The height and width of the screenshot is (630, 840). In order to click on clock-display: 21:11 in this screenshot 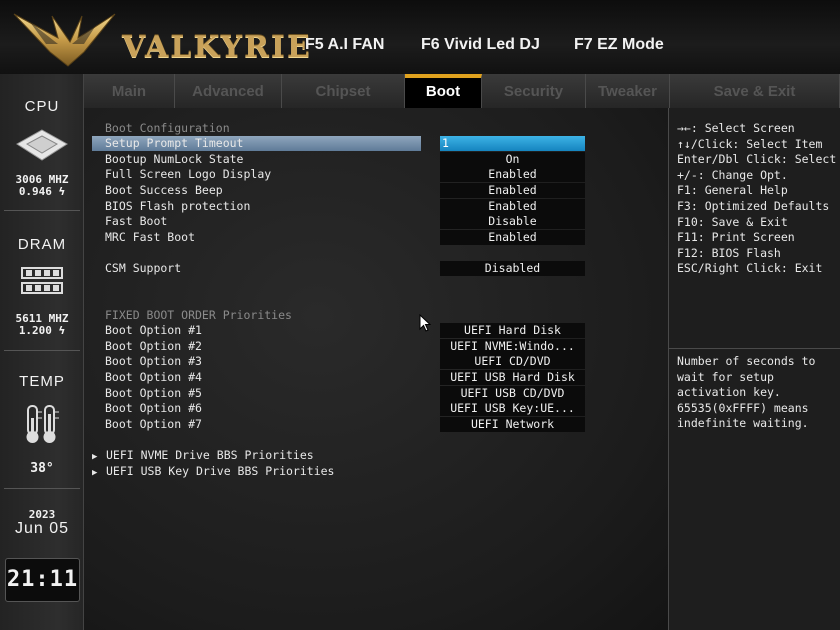, I will do `click(42, 580)`.